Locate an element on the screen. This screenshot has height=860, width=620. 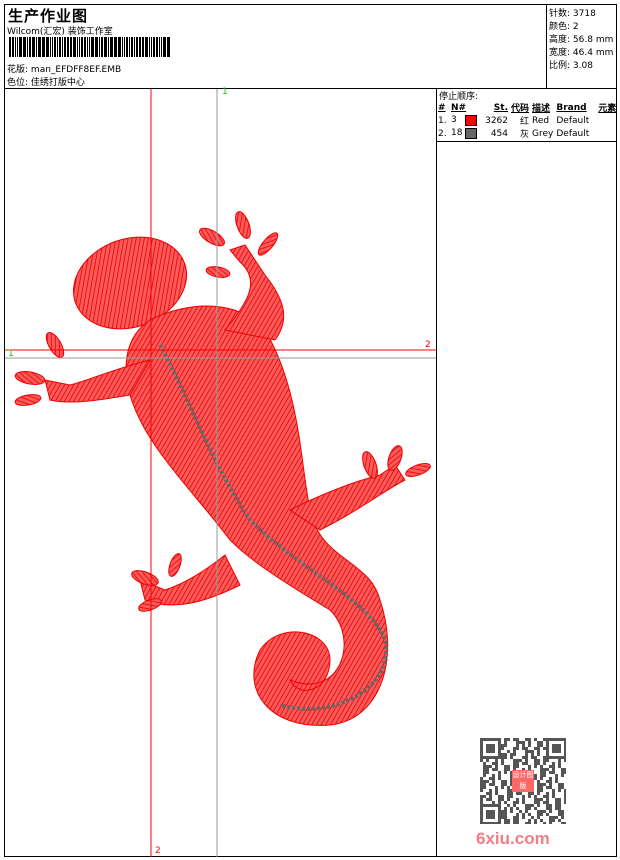
stat-scale: 比例: 3.08 is located at coordinates (571, 66).